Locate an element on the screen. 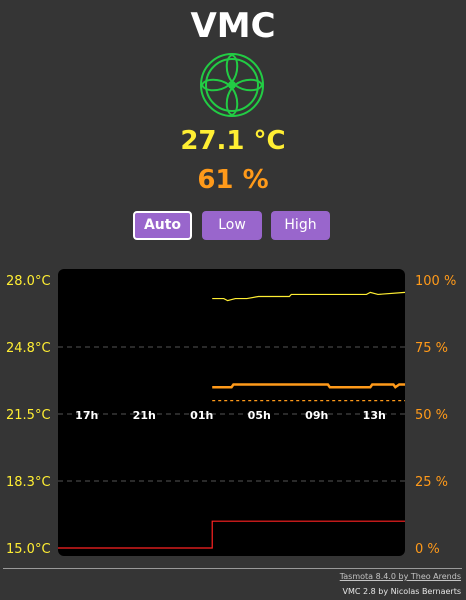 The image size is (466, 600). x-tick-label: 01h is located at coordinates (201, 415).